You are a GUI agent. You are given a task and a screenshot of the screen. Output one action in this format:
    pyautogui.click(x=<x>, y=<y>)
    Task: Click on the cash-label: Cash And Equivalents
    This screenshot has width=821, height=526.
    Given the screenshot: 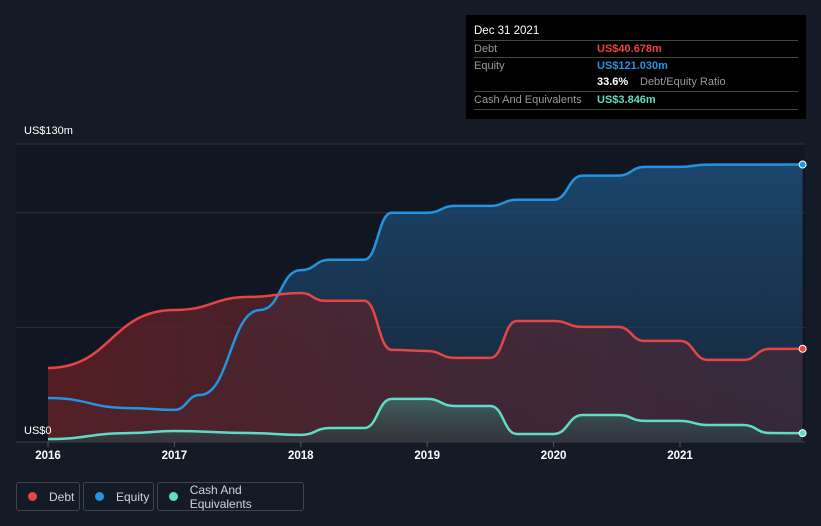 What is the action you would take?
    pyautogui.click(x=528, y=100)
    